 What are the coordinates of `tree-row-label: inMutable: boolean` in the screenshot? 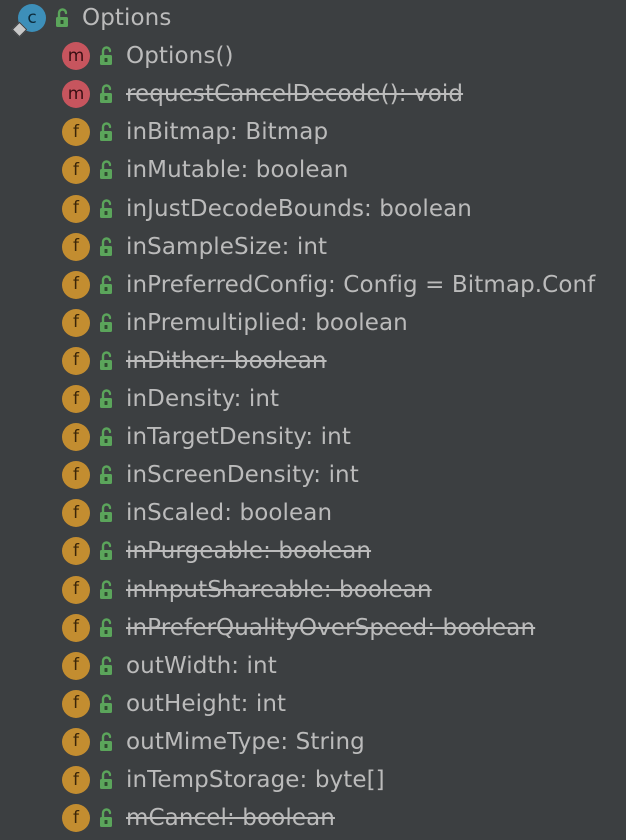 It's located at (237, 170).